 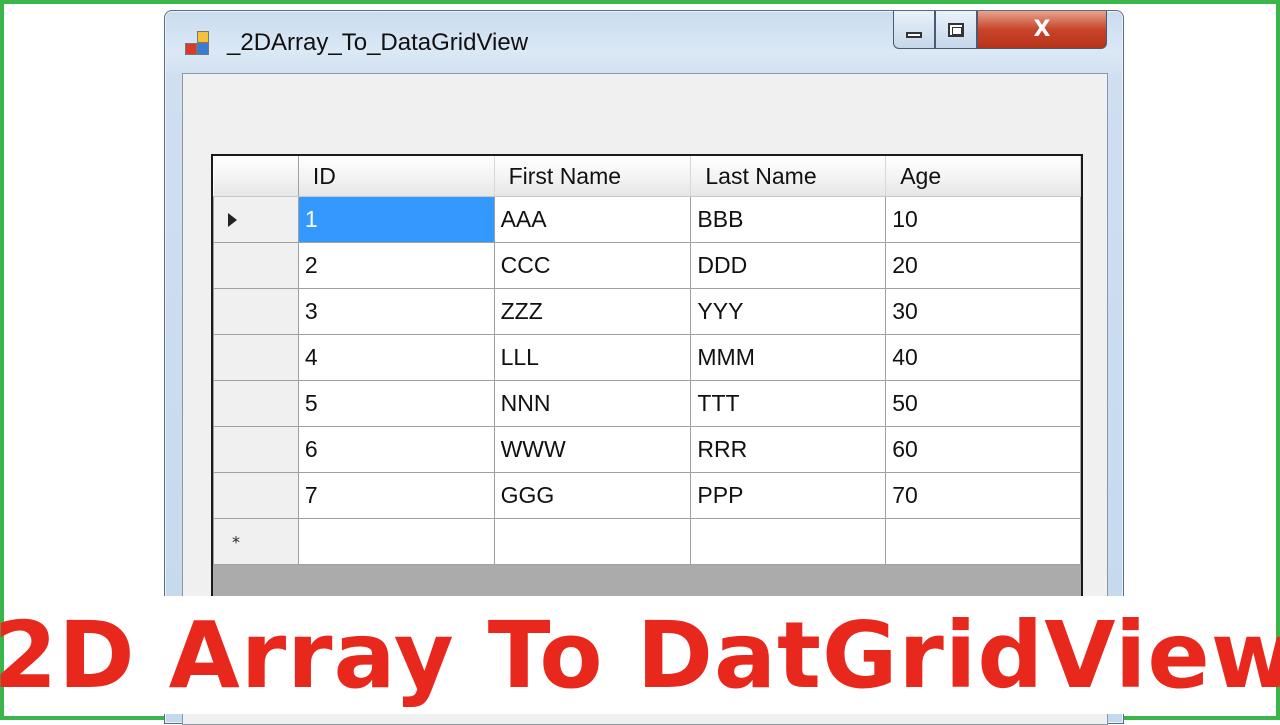 I want to click on grid-cell: 2, so click(x=396, y=265).